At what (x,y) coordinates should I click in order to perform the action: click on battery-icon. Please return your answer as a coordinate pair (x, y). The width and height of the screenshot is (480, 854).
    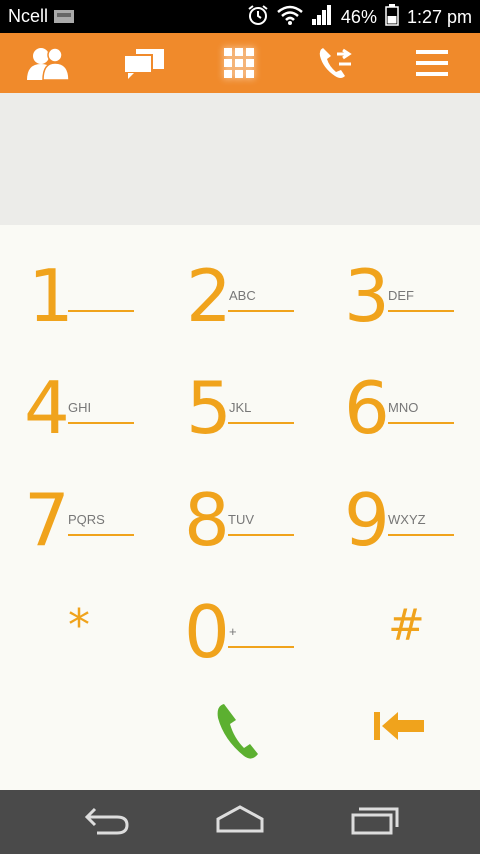
    Looking at the image, I should click on (392, 17).